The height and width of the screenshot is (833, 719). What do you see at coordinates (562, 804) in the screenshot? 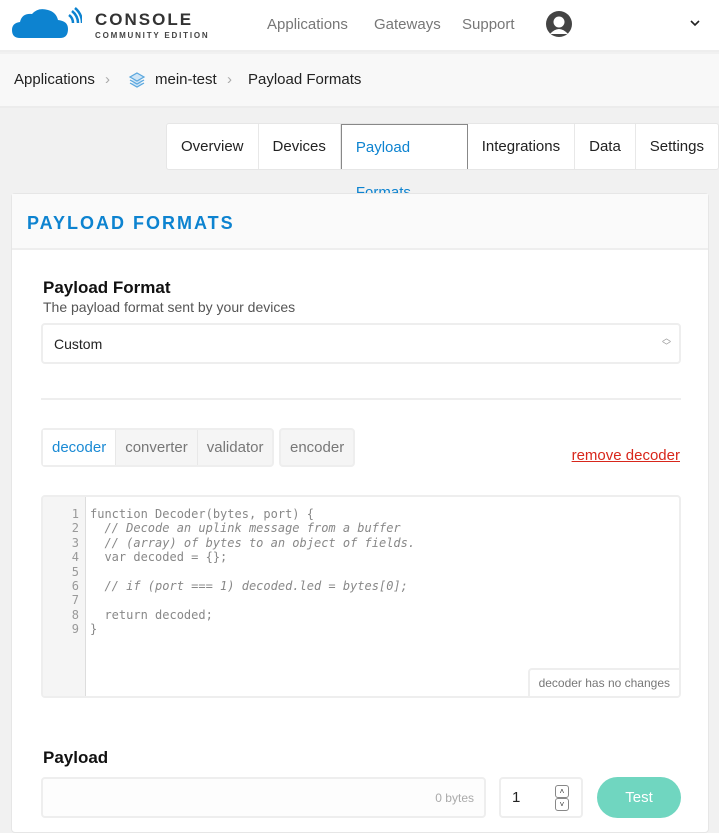
I see `decrement-icon: ˅` at bounding box center [562, 804].